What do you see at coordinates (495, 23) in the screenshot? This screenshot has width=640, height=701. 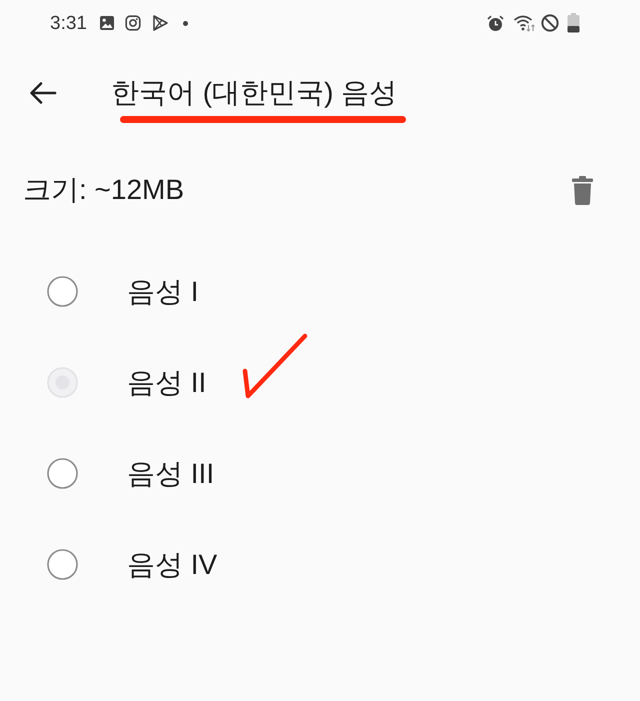 I see `alarm-clock-icon` at bounding box center [495, 23].